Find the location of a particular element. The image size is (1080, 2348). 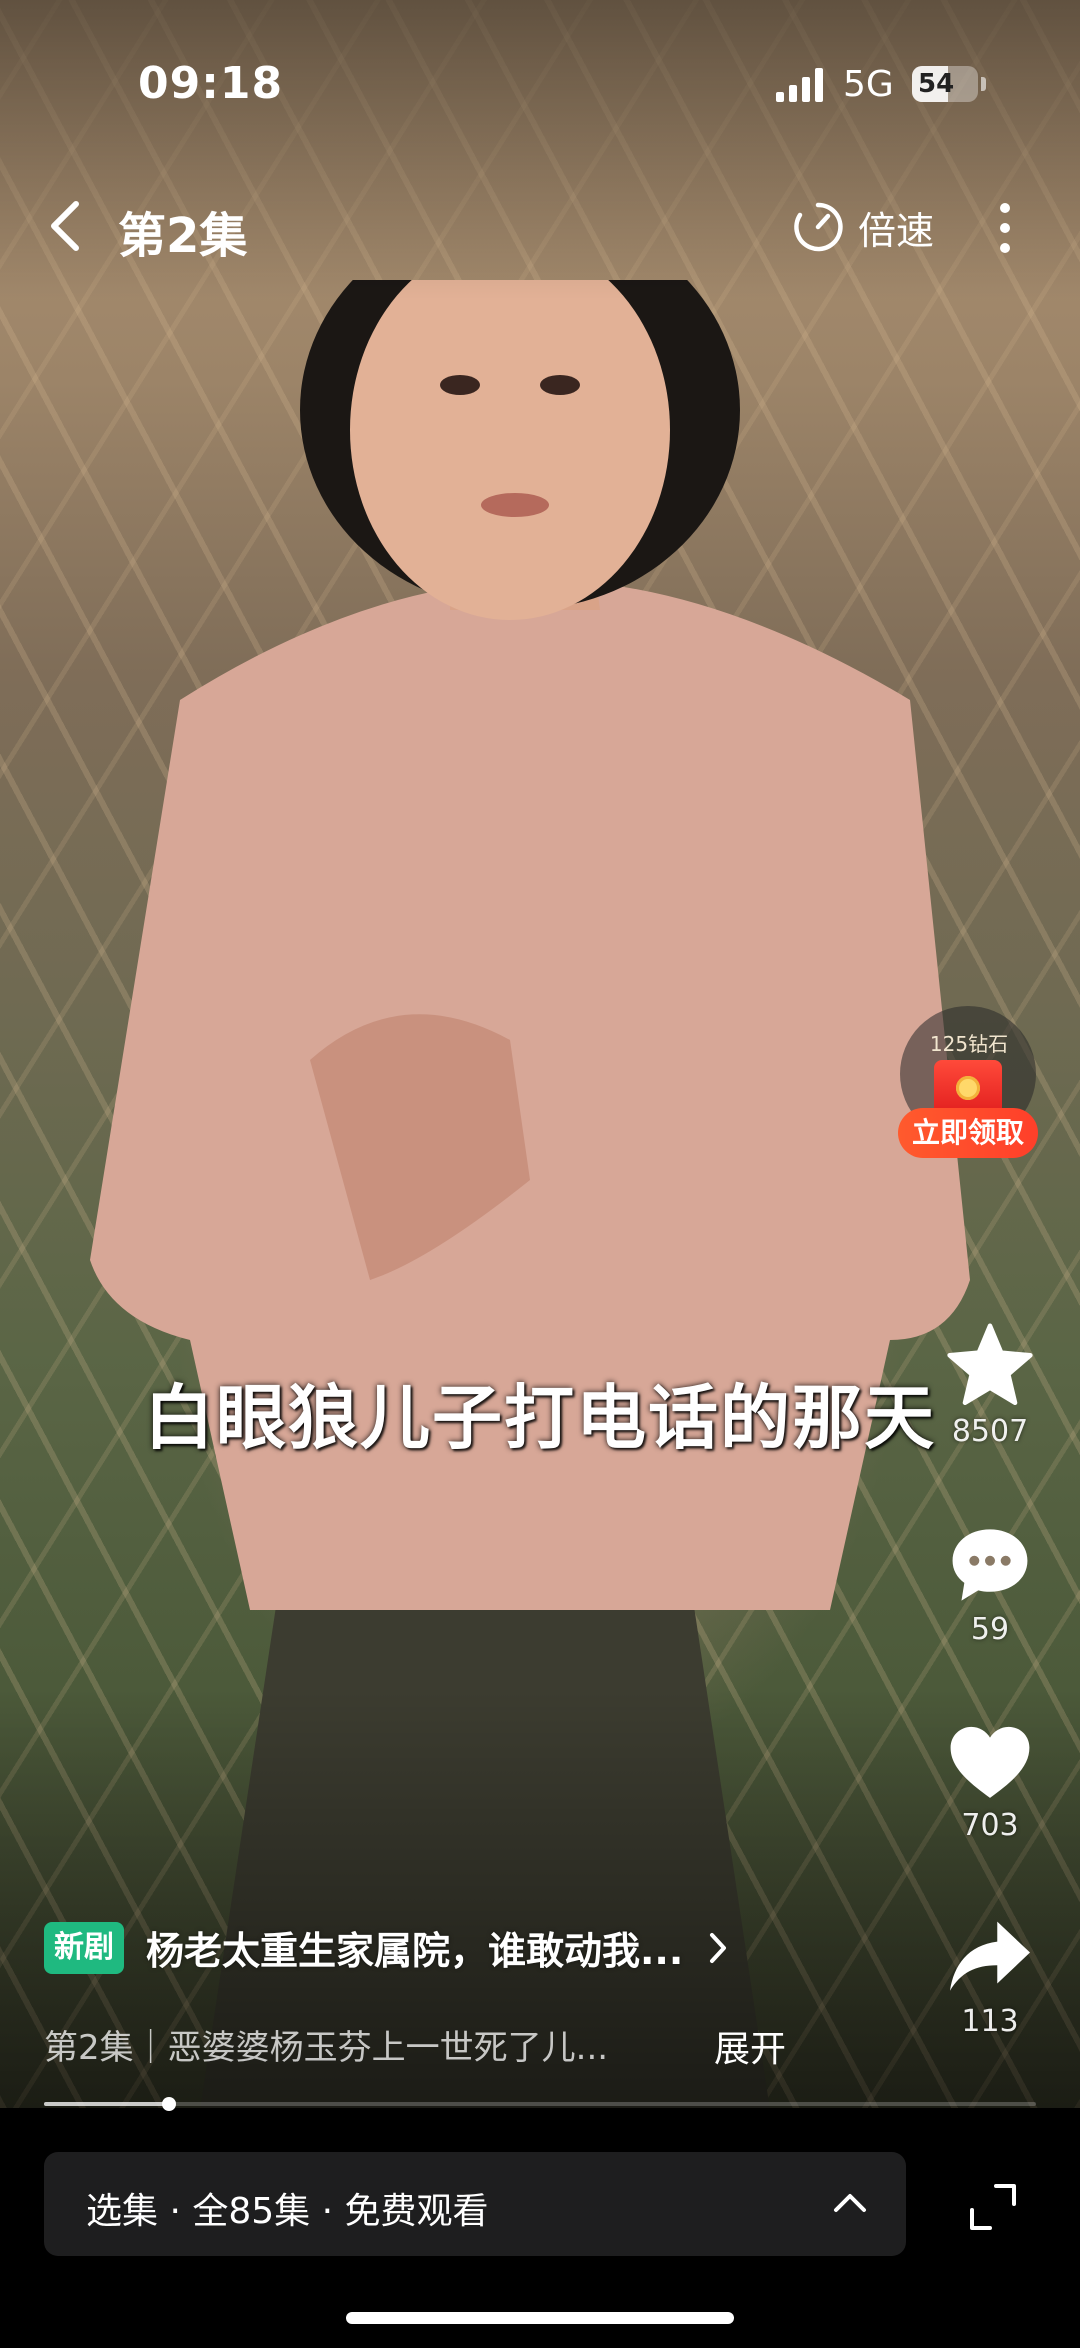

comment-button: 59 is located at coordinates (990, 1585).